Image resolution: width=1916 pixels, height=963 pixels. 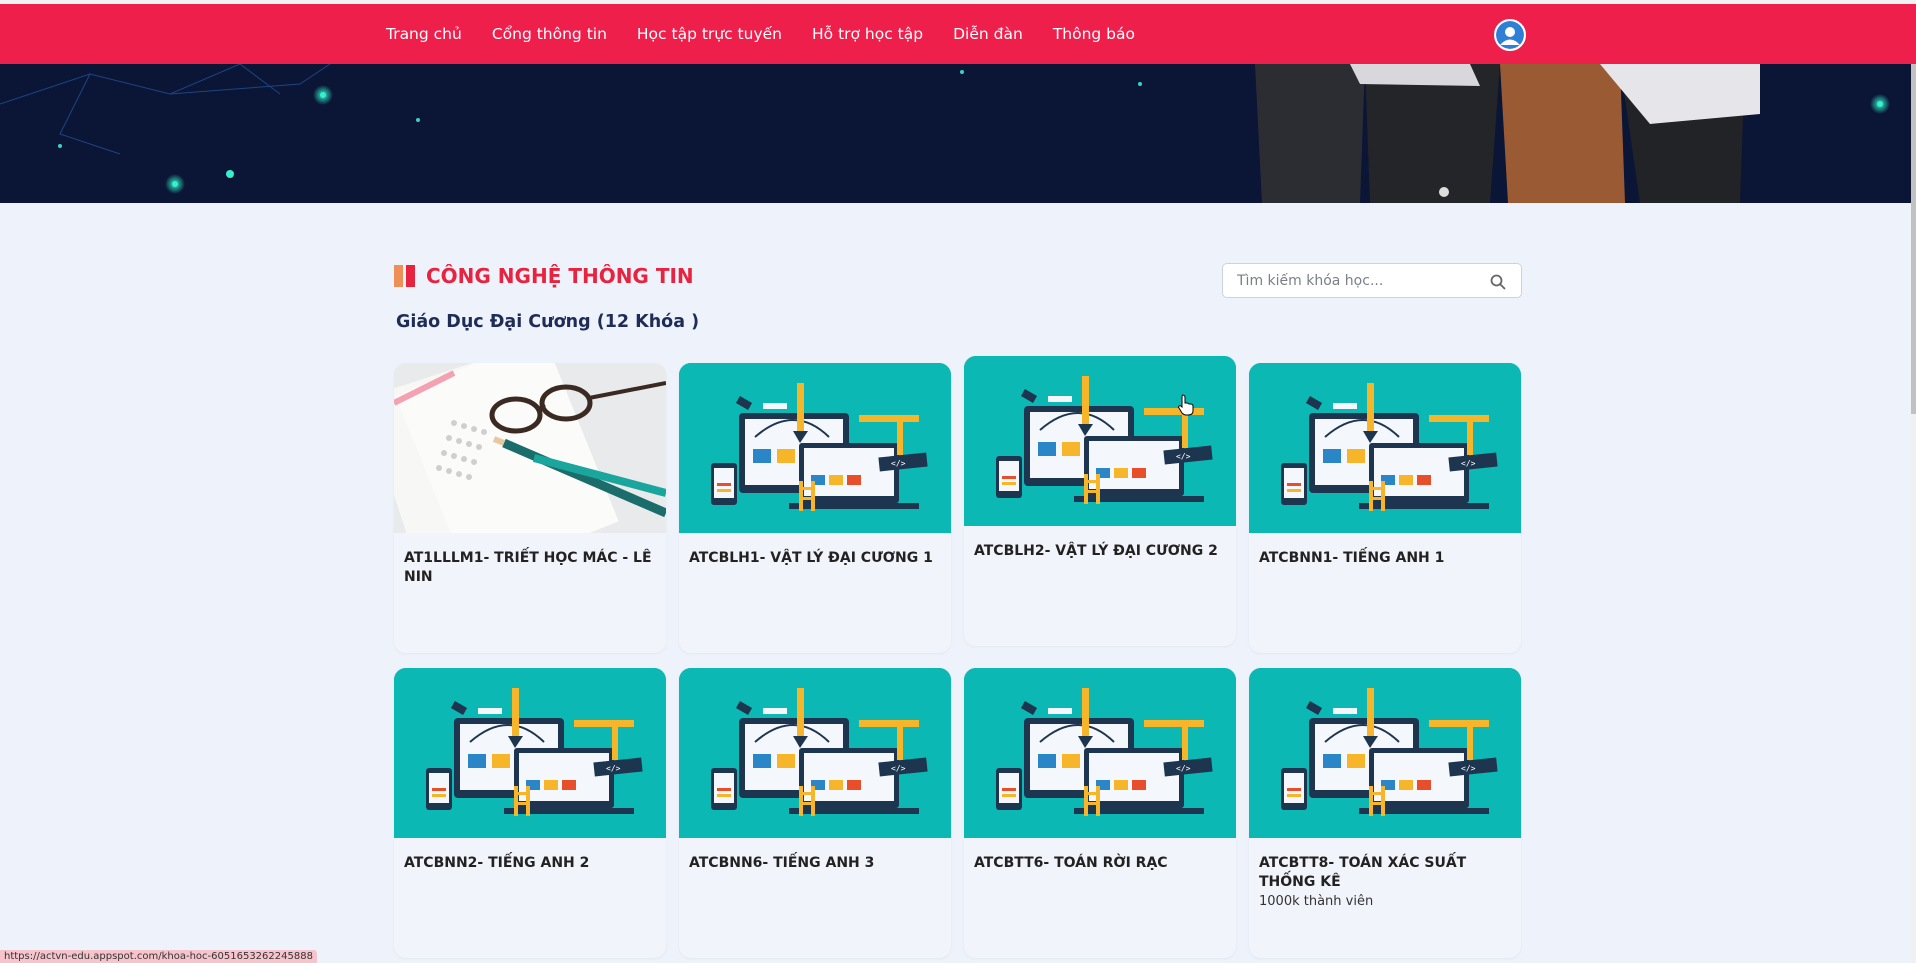 What do you see at coordinates (424, 34) in the screenshot?
I see `nav-item-home: Trang chủ` at bounding box center [424, 34].